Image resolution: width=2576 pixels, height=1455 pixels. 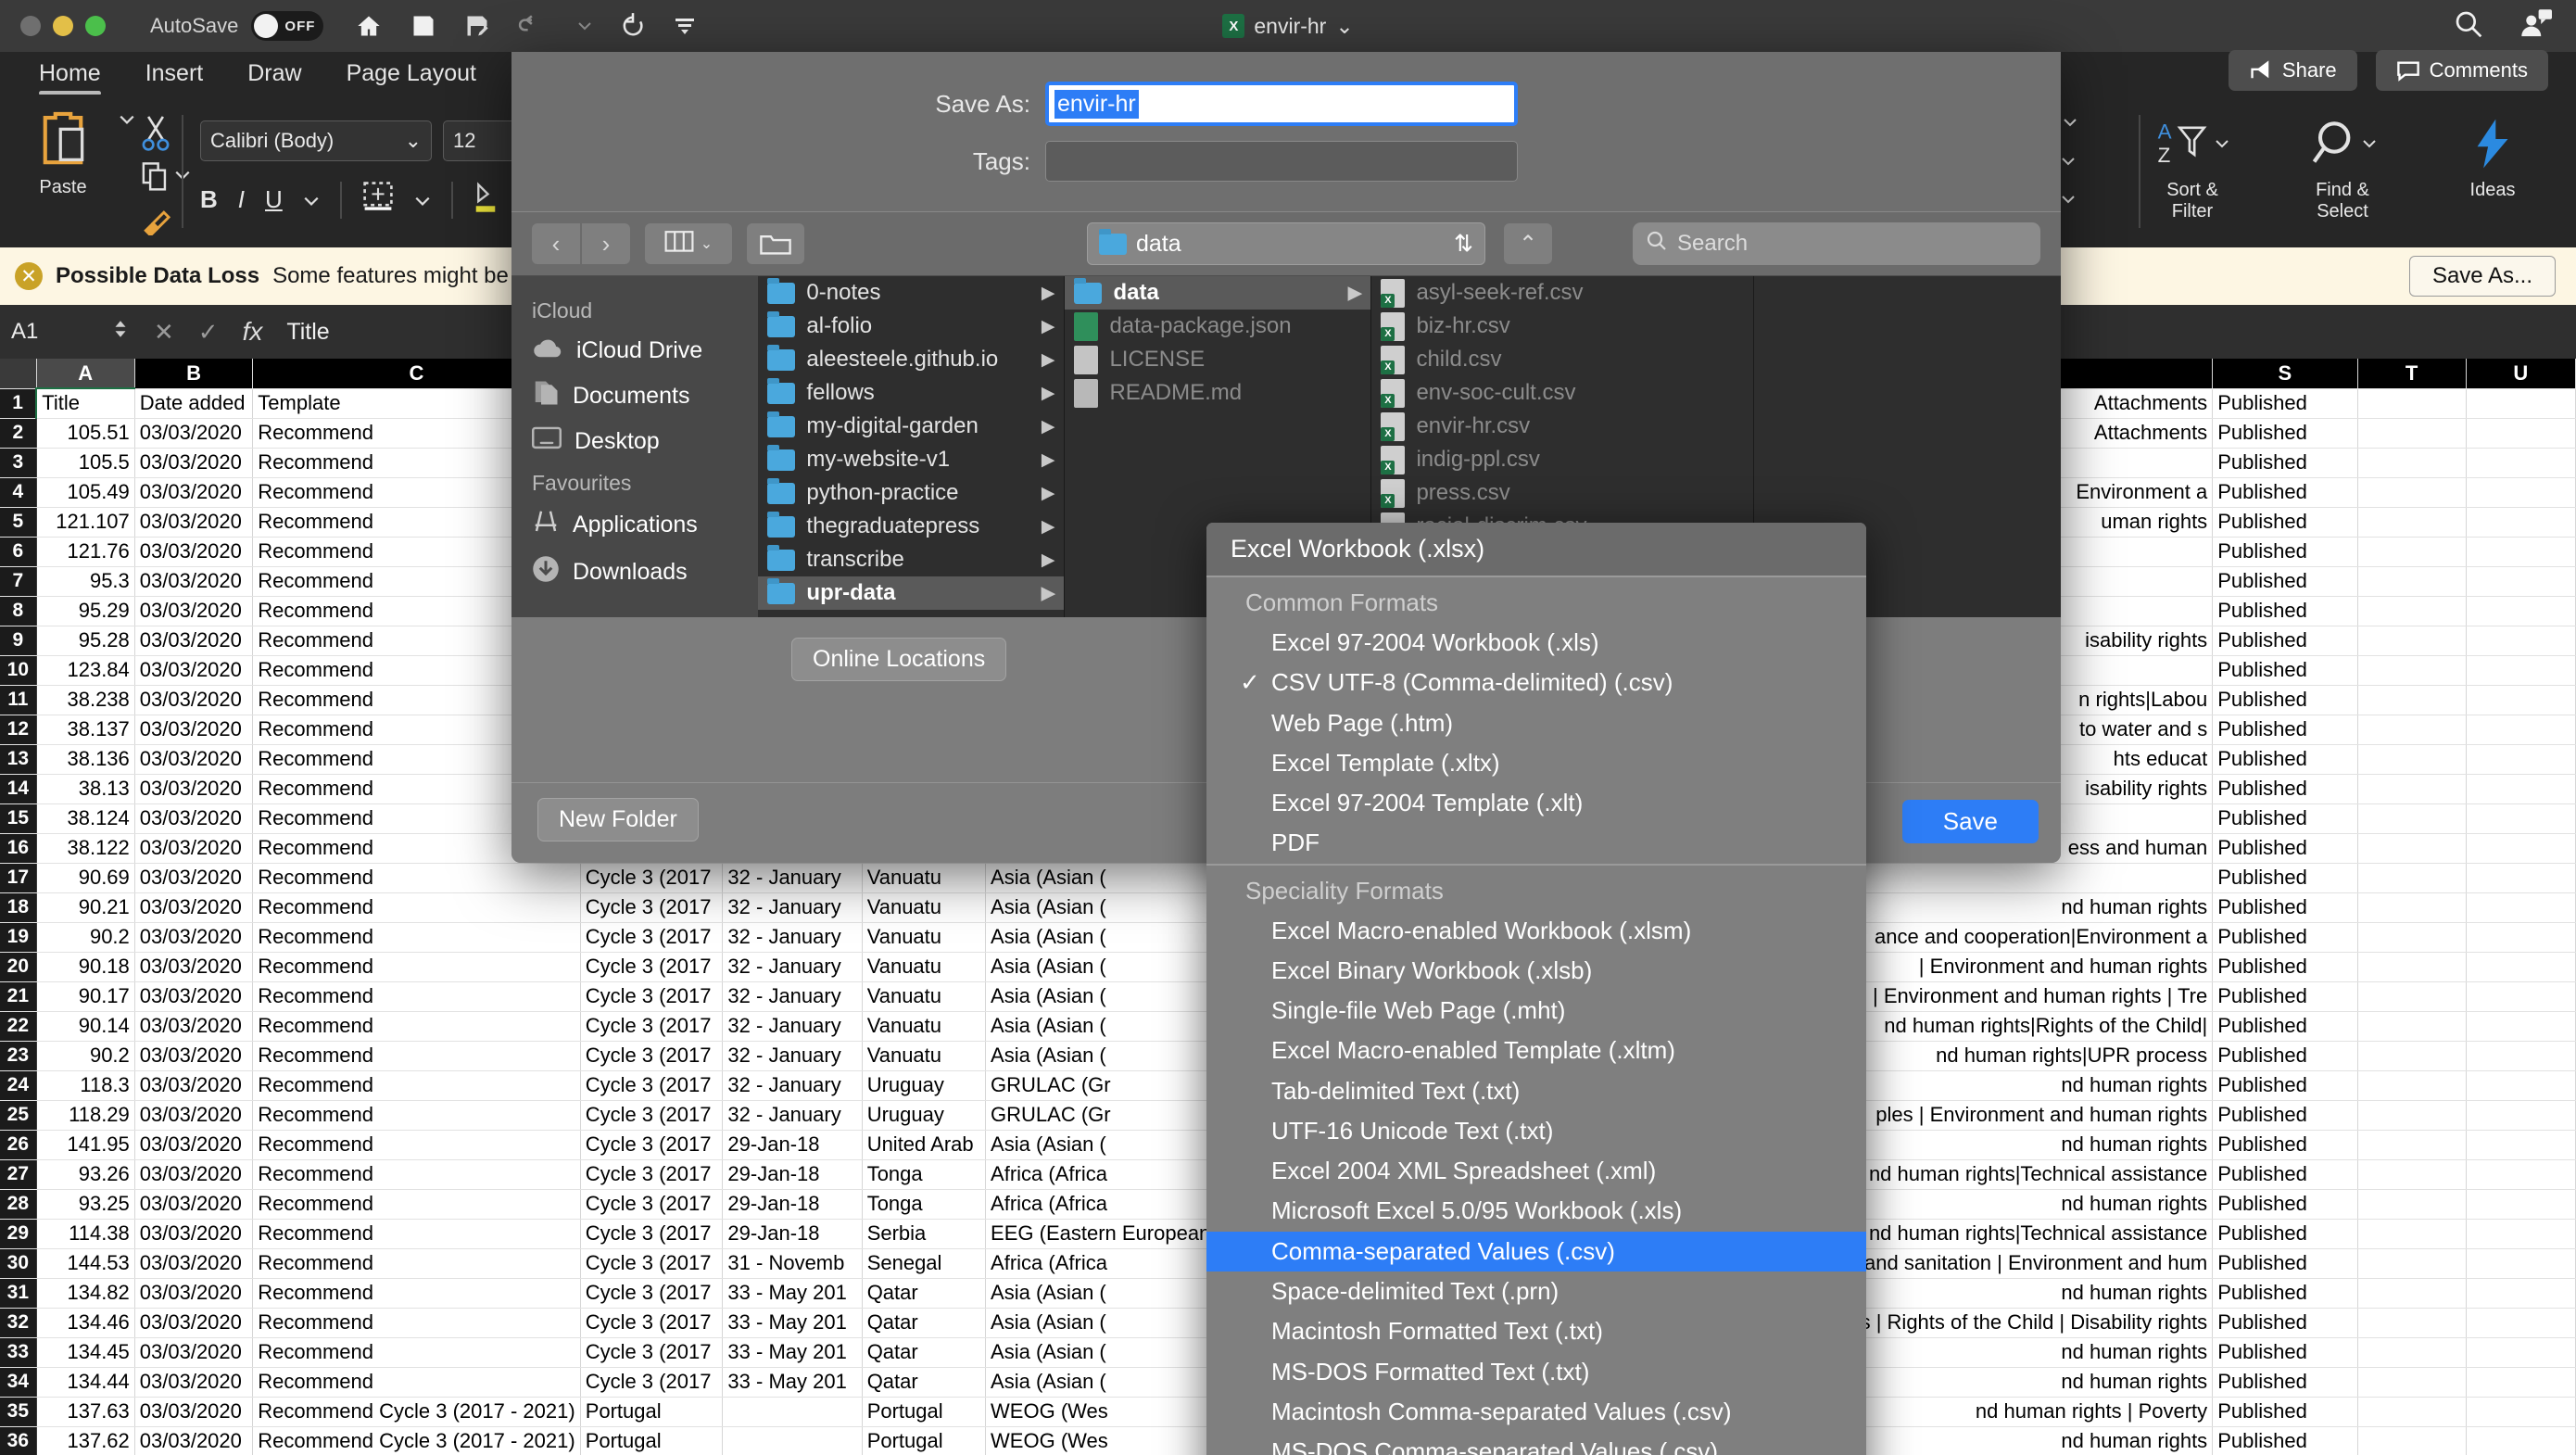 I want to click on cell: 141.95, so click(x=85, y=1145).